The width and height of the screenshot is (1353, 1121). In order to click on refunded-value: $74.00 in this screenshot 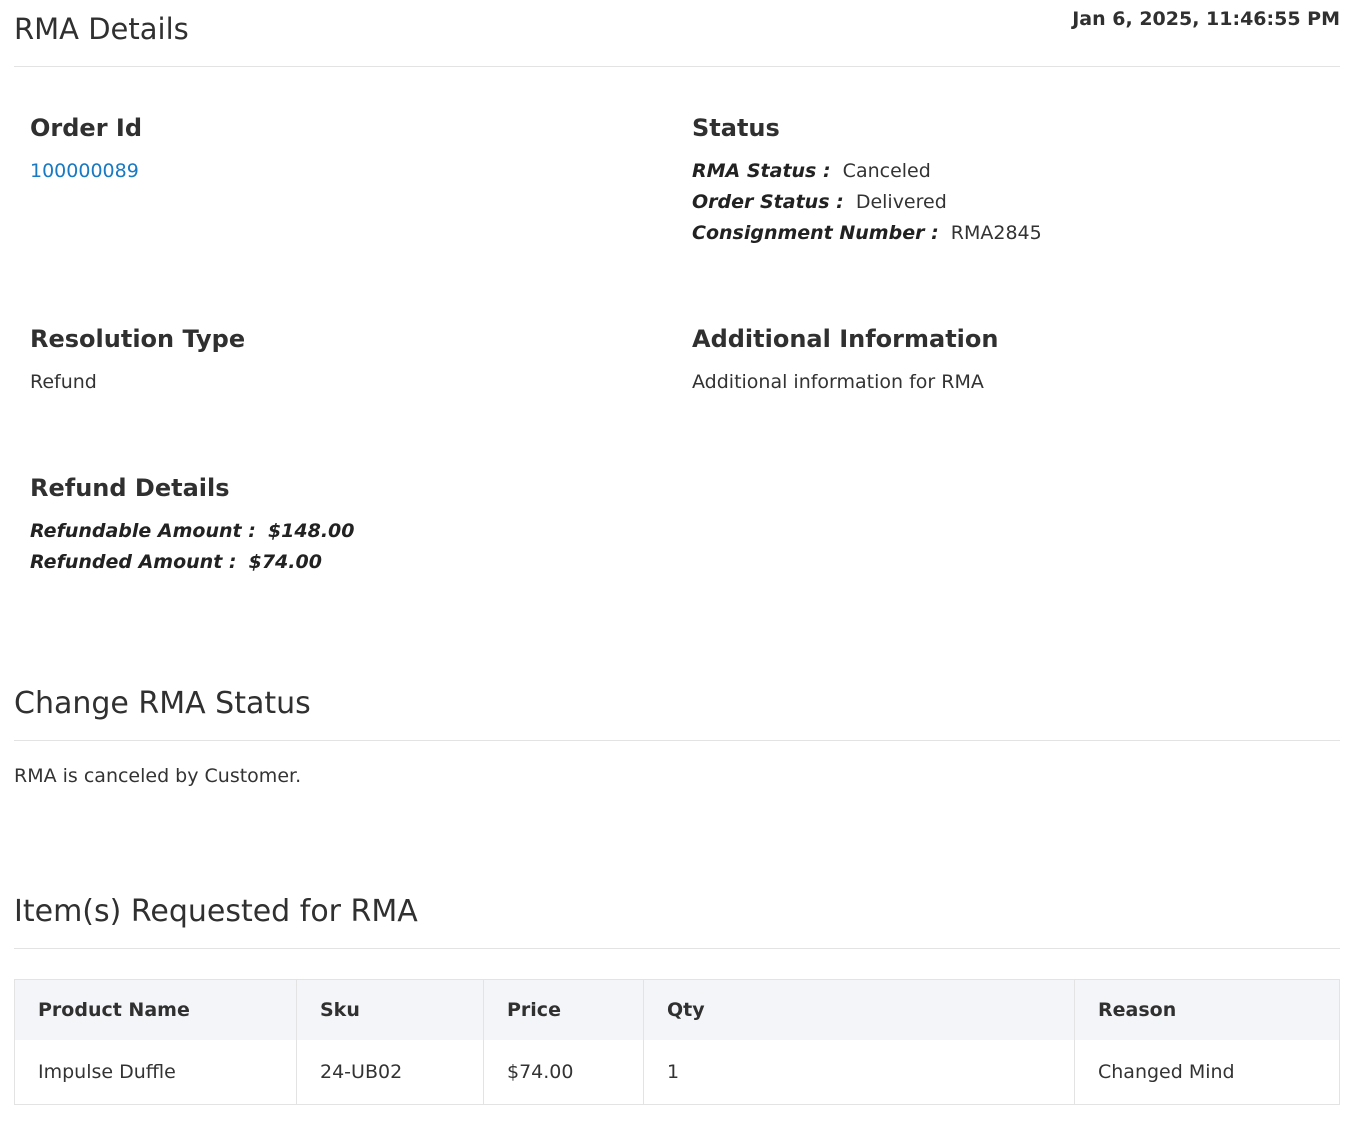, I will do `click(285, 562)`.